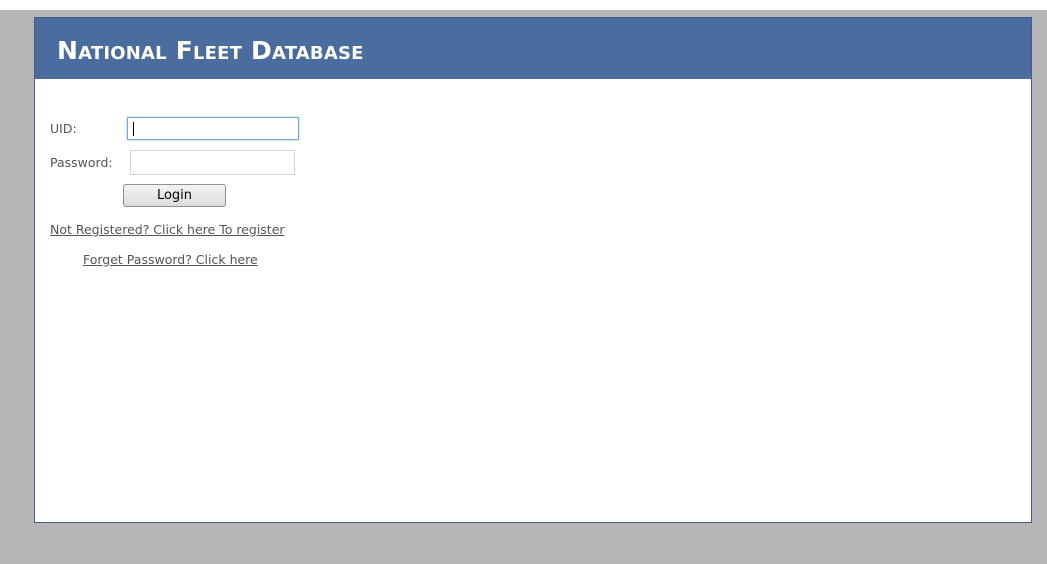  Describe the element at coordinates (174, 195) in the screenshot. I see `login-button: Login` at that location.